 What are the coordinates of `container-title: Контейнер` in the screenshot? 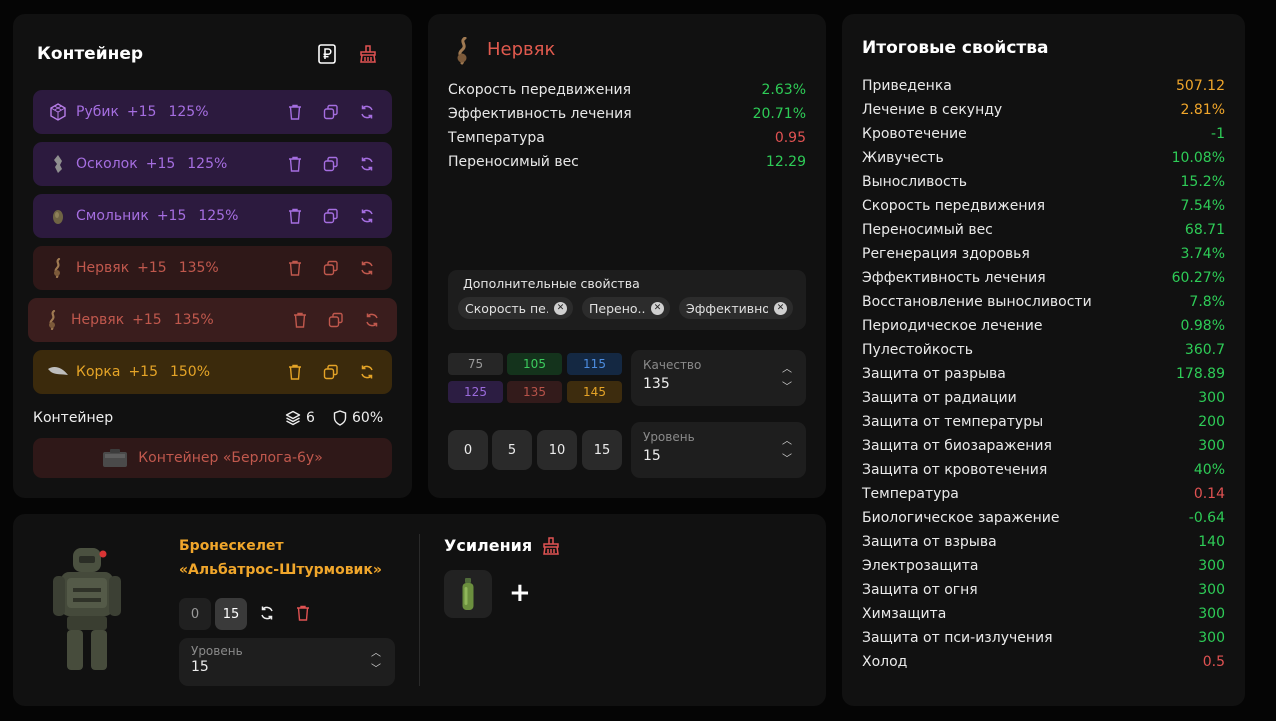 It's located at (90, 54).